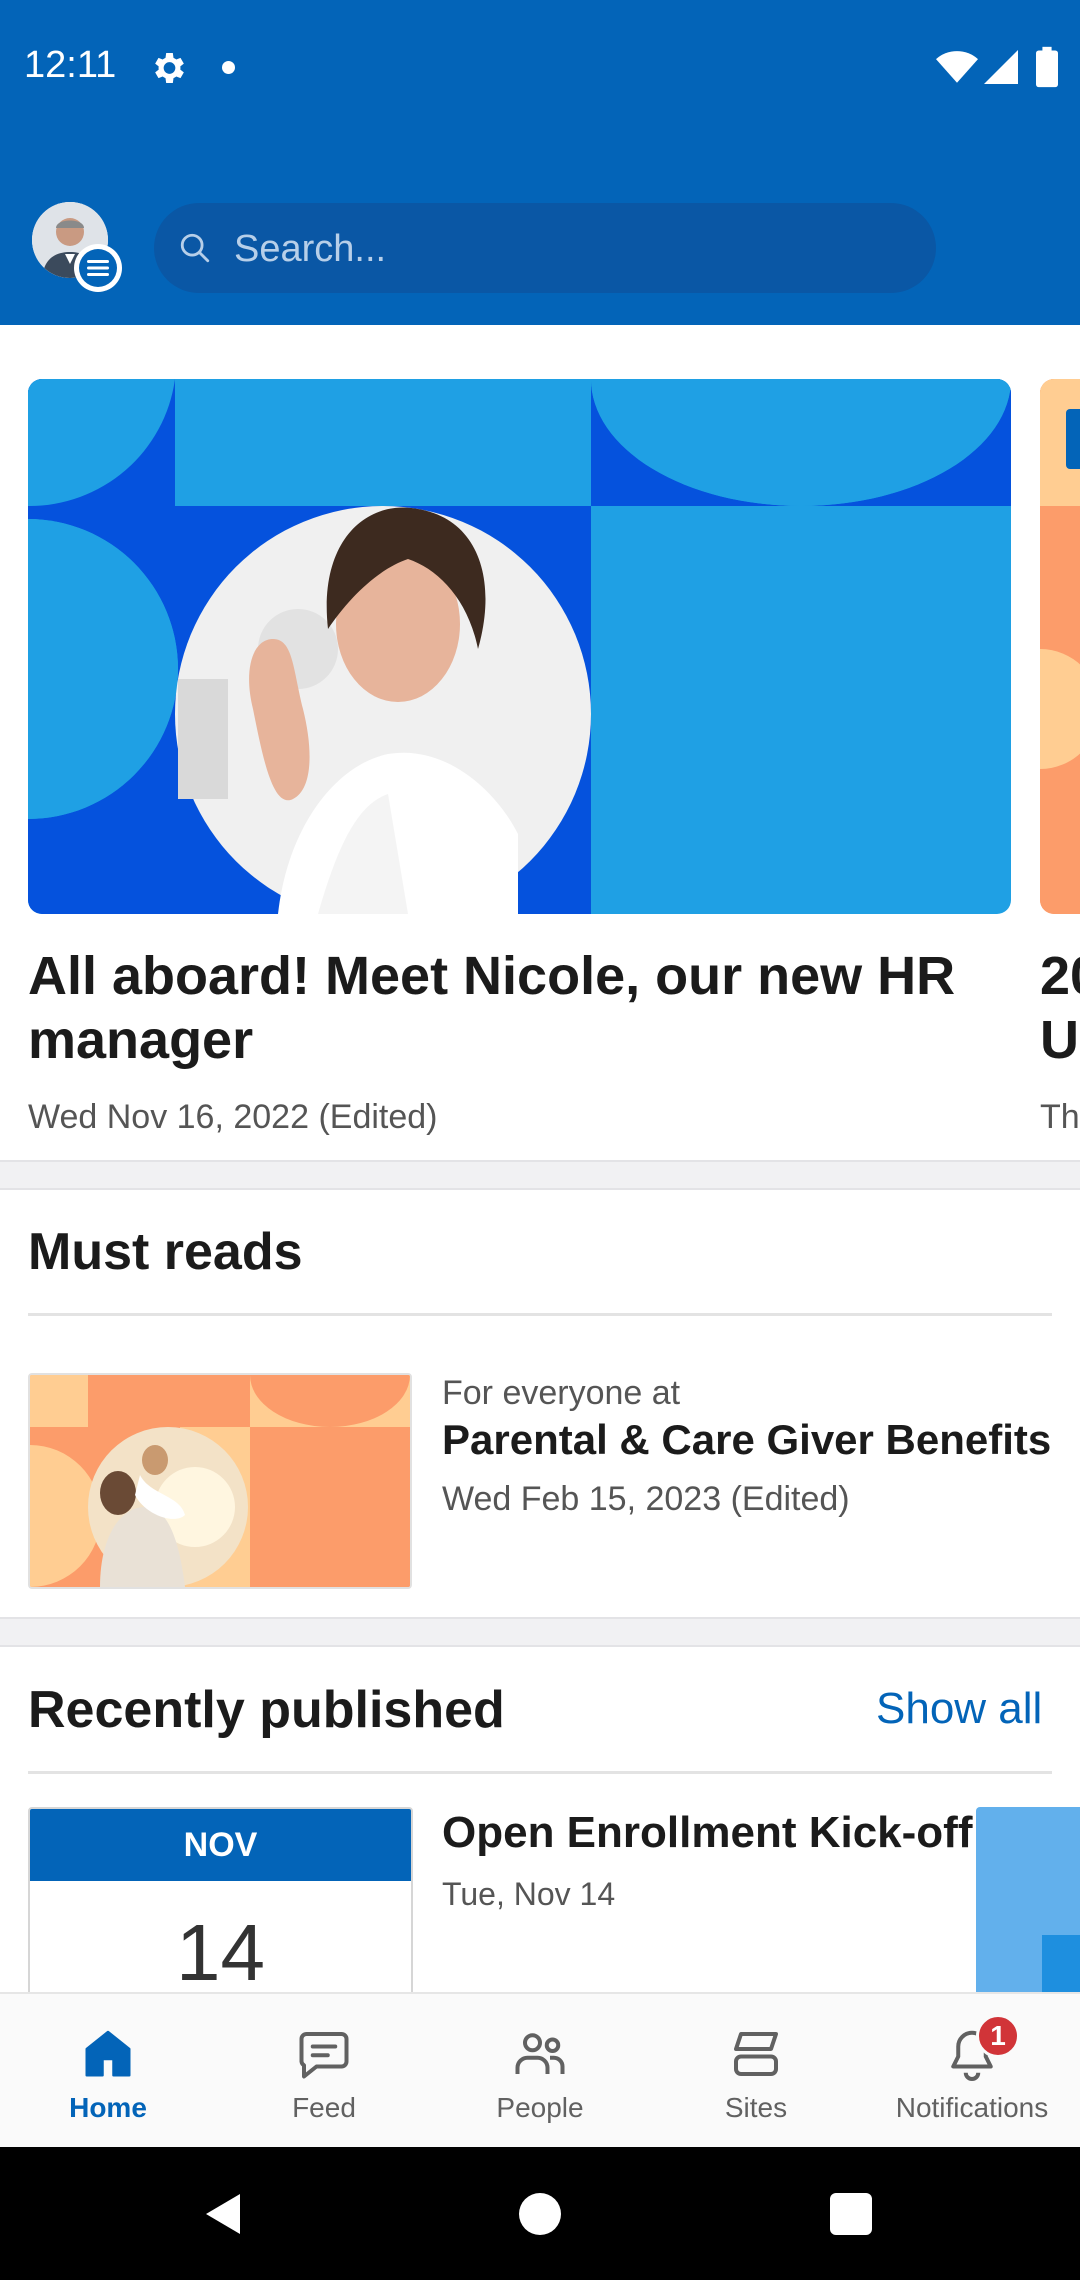  Describe the element at coordinates (324, 2054) in the screenshot. I see `feed-icon` at that location.